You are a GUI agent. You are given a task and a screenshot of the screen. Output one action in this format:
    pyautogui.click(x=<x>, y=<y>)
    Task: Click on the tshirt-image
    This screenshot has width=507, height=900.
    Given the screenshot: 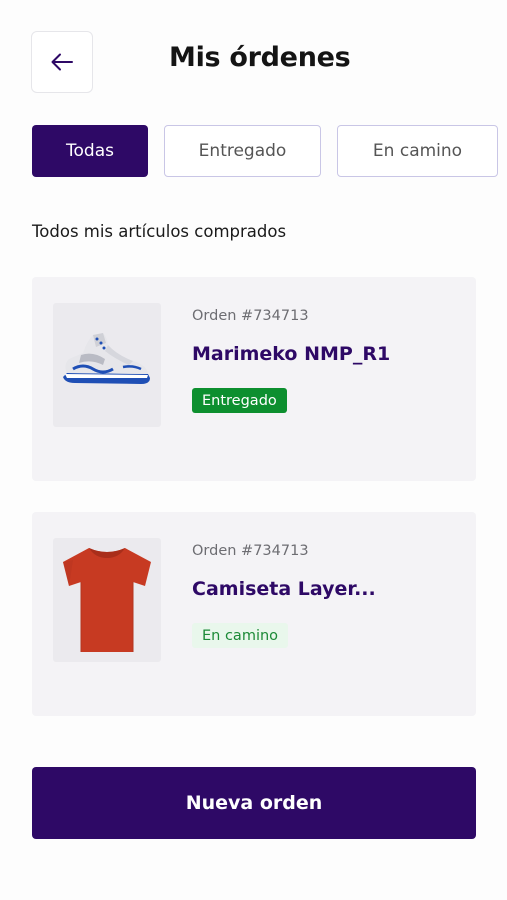 What is the action you would take?
    pyautogui.click(x=107, y=600)
    